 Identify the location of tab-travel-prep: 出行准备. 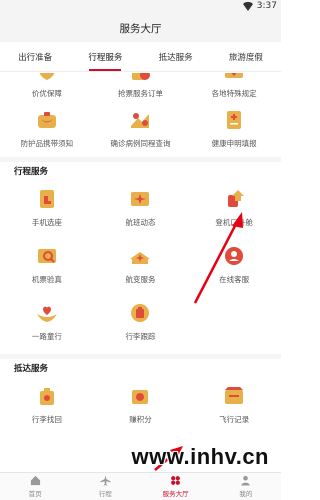
(35, 56).